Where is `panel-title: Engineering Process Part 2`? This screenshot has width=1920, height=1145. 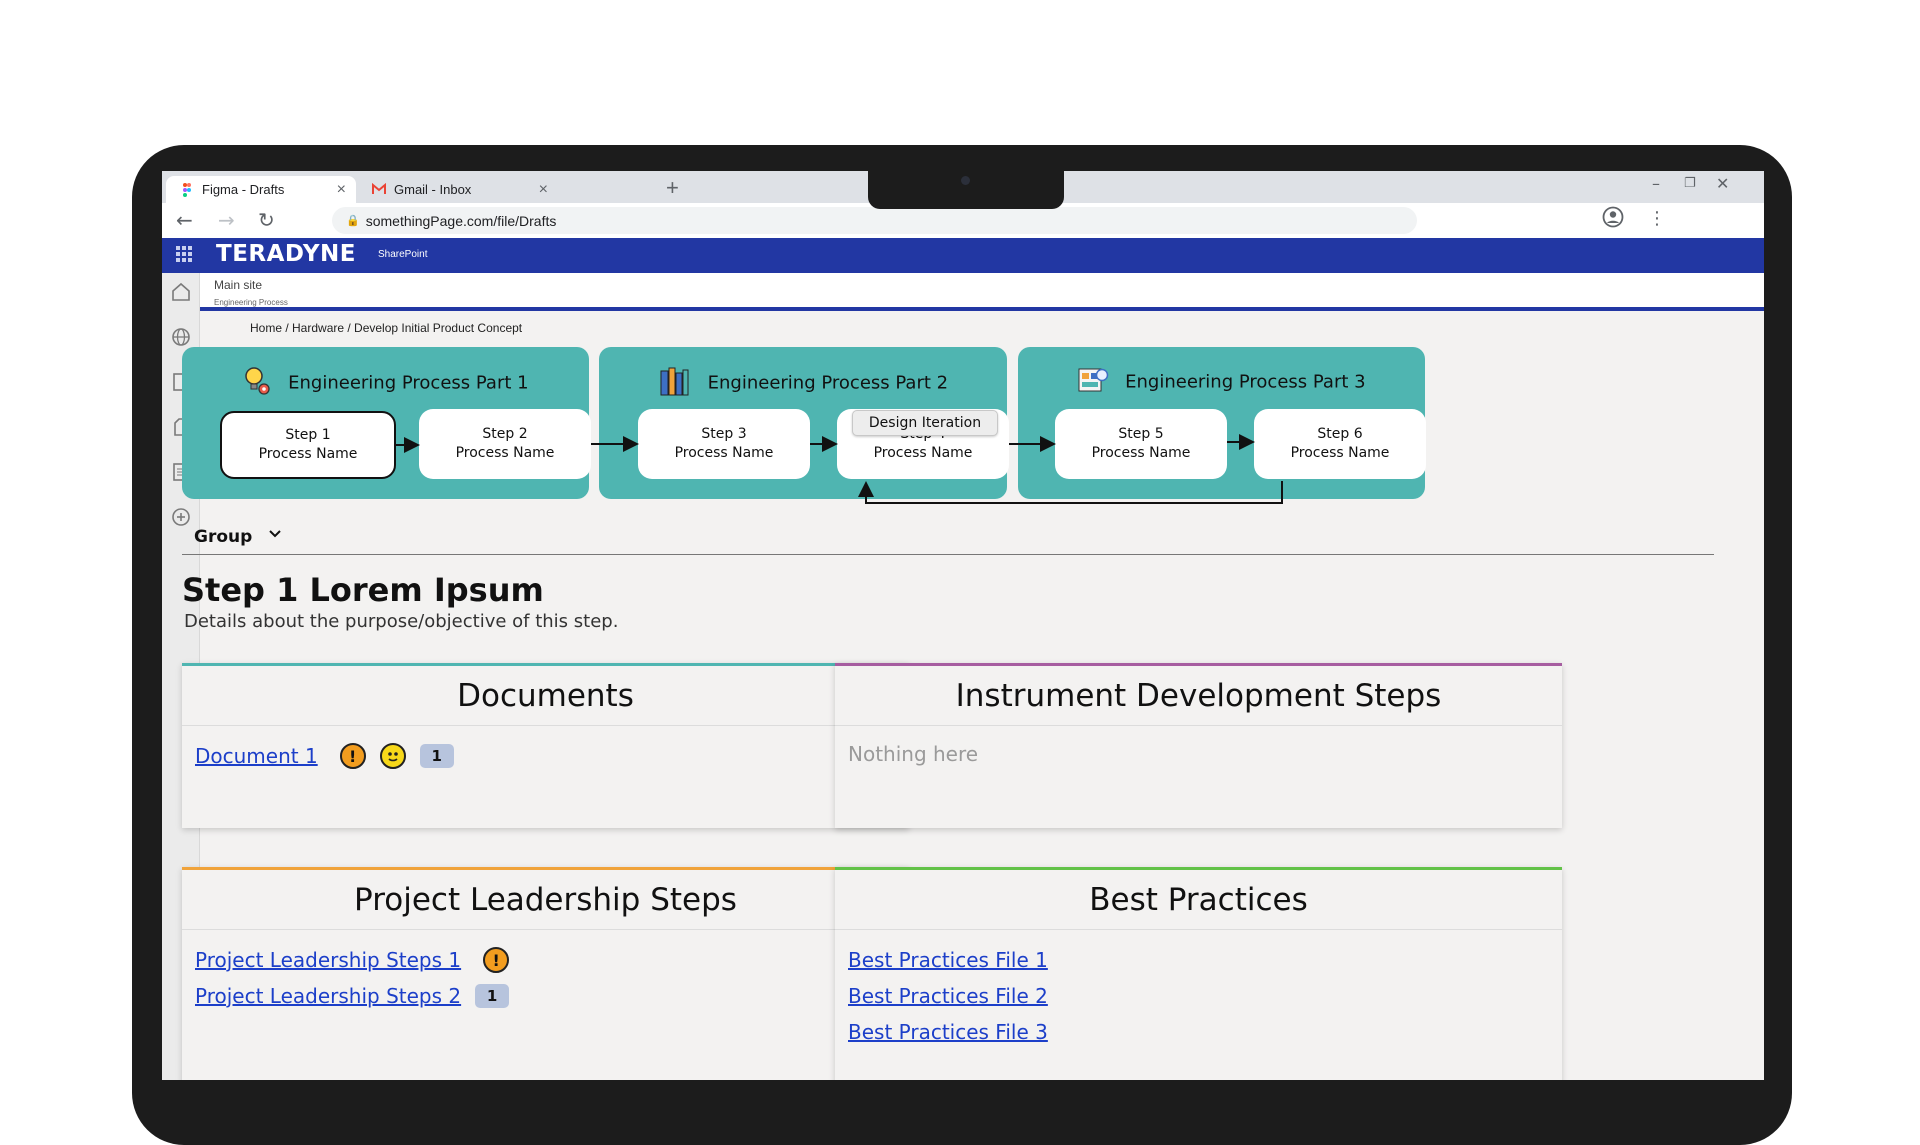 panel-title: Engineering Process Part 2 is located at coordinates (803, 383).